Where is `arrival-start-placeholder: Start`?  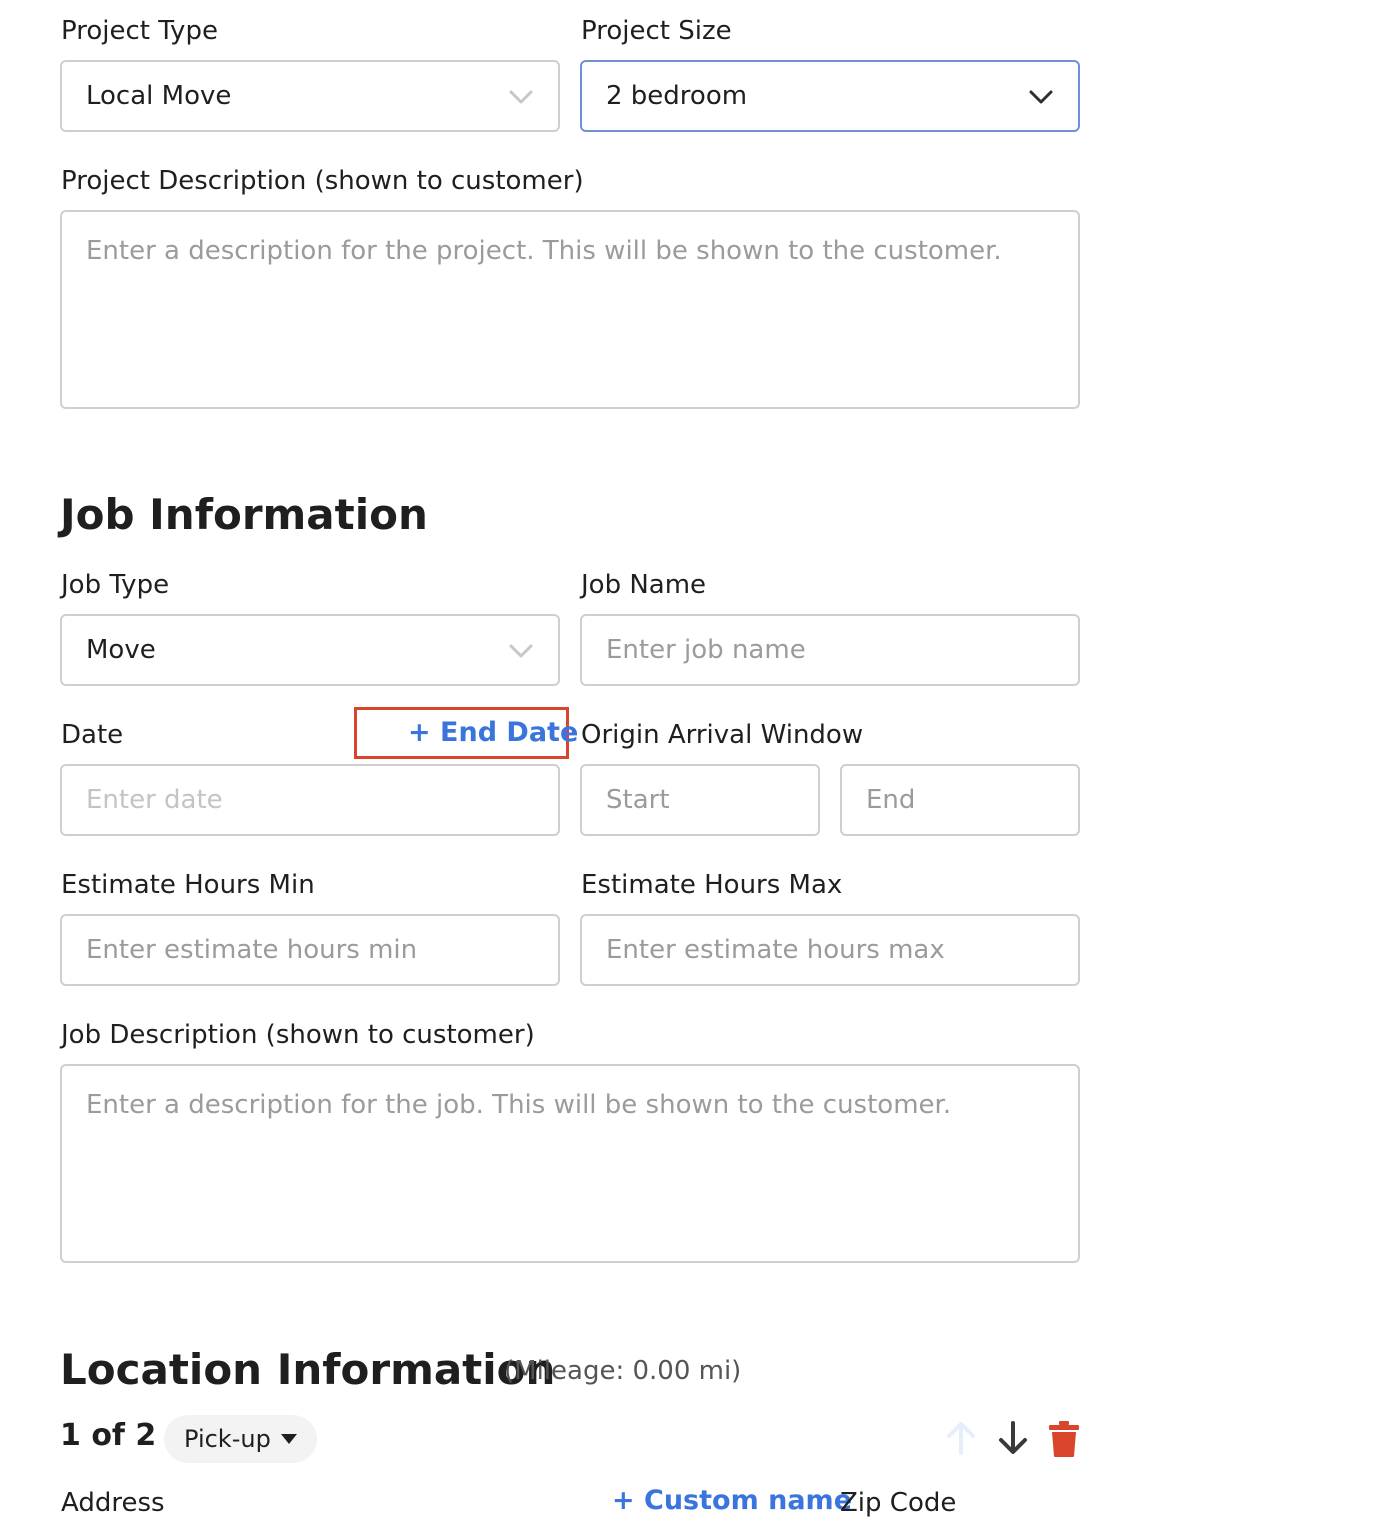
arrival-start-placeholder: Start is located at coordinates (638, 800).